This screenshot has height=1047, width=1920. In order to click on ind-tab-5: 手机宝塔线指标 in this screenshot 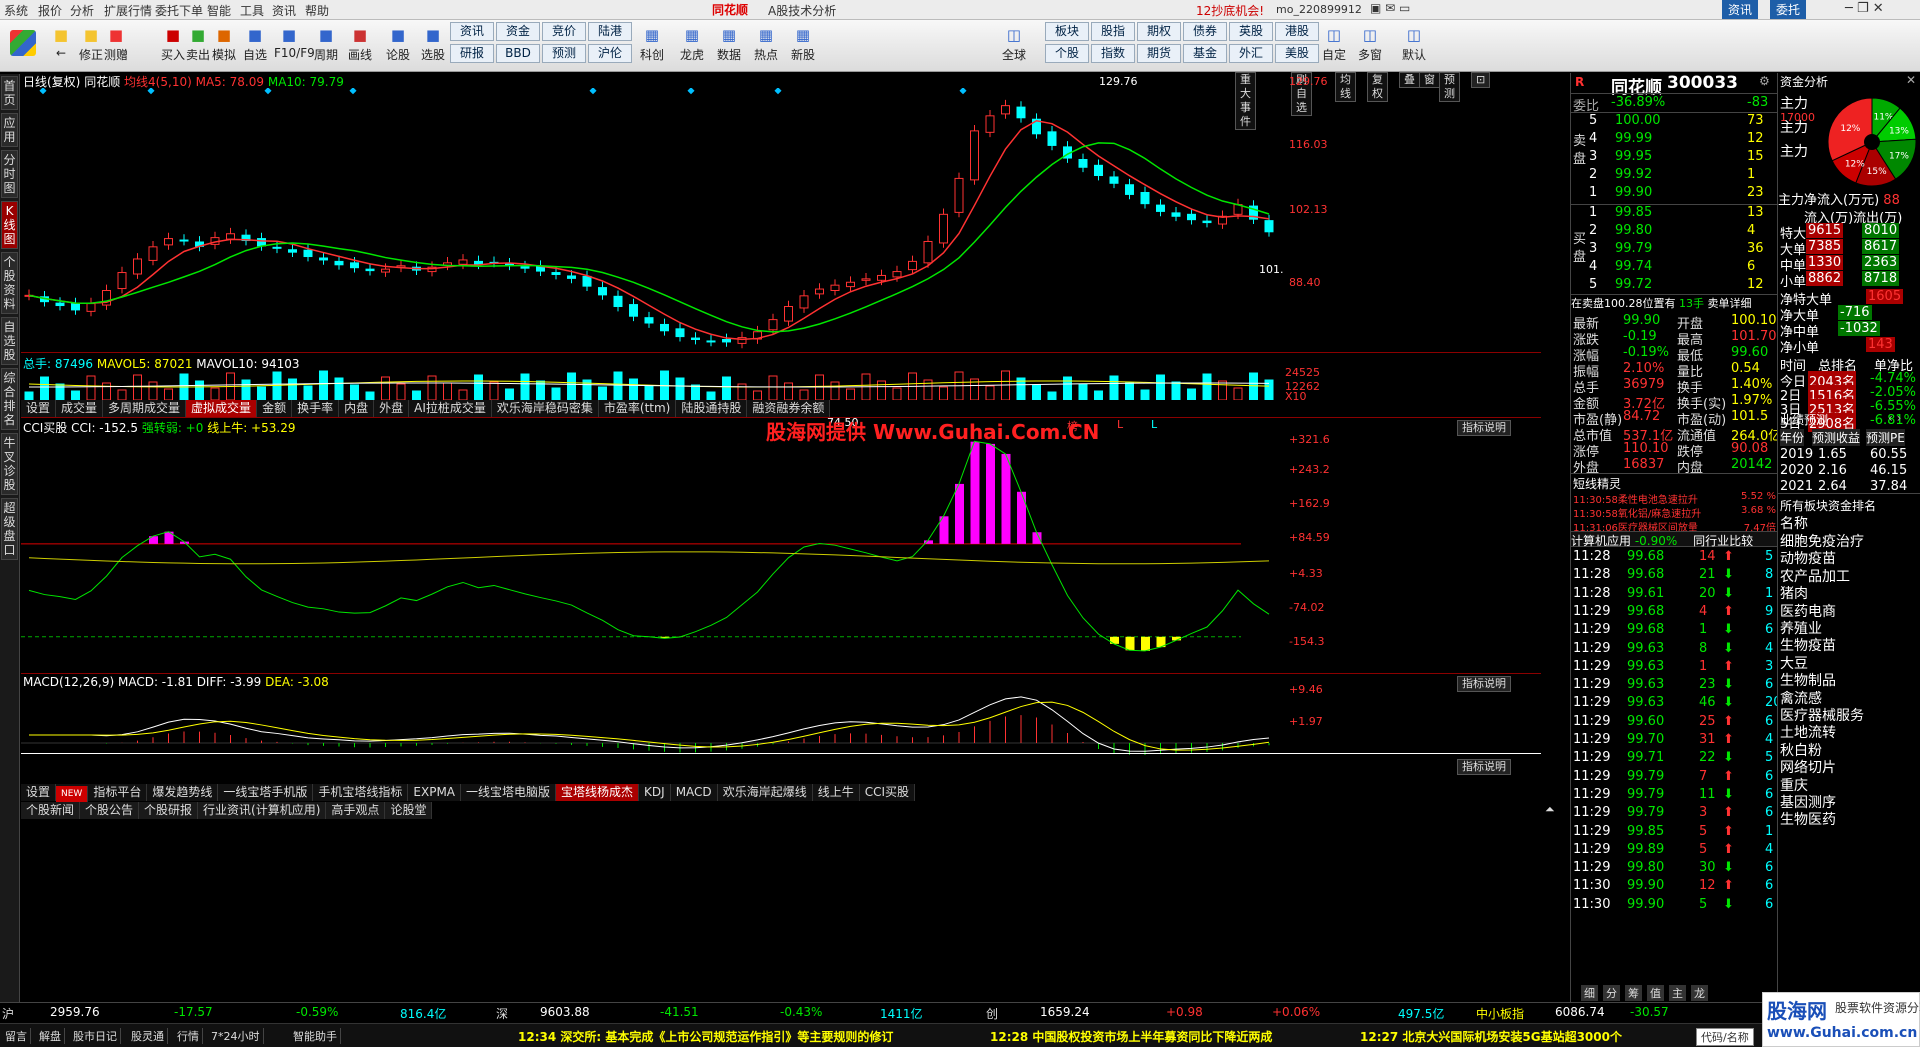, I will do `click(361, 792)`.